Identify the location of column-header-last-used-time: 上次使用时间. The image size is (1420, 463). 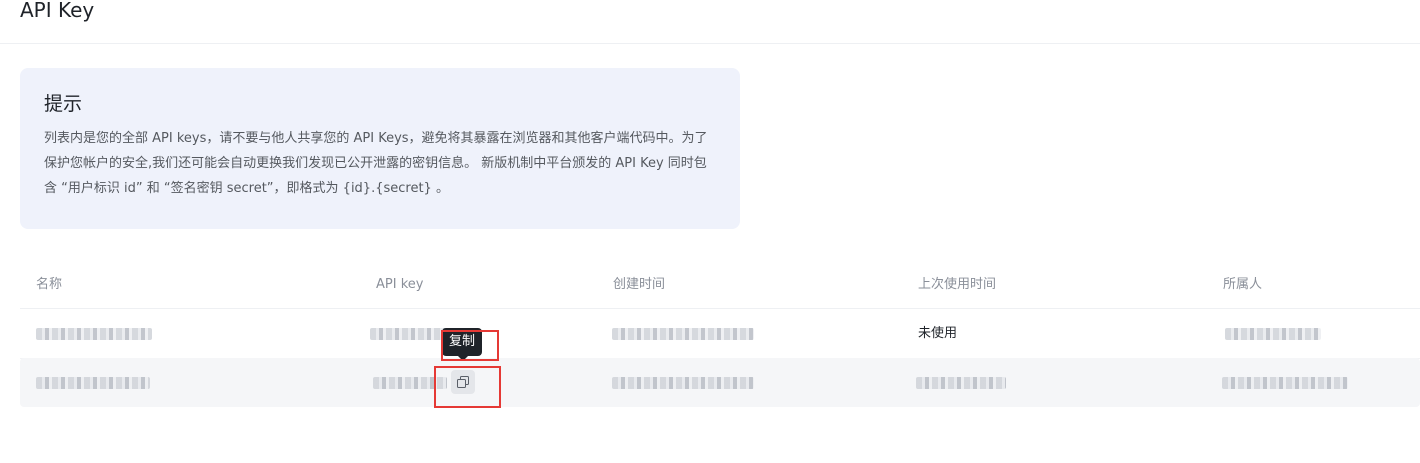
(957, 284).